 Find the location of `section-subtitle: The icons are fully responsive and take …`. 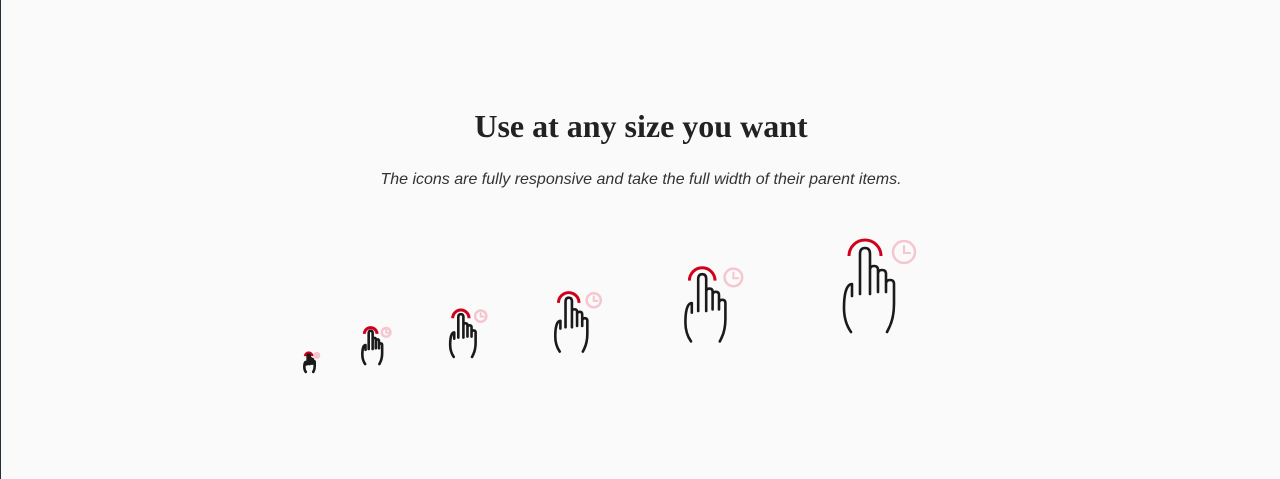

section-subtitle: The icons are fully responsive and take … is located at coordinates (641, 179).